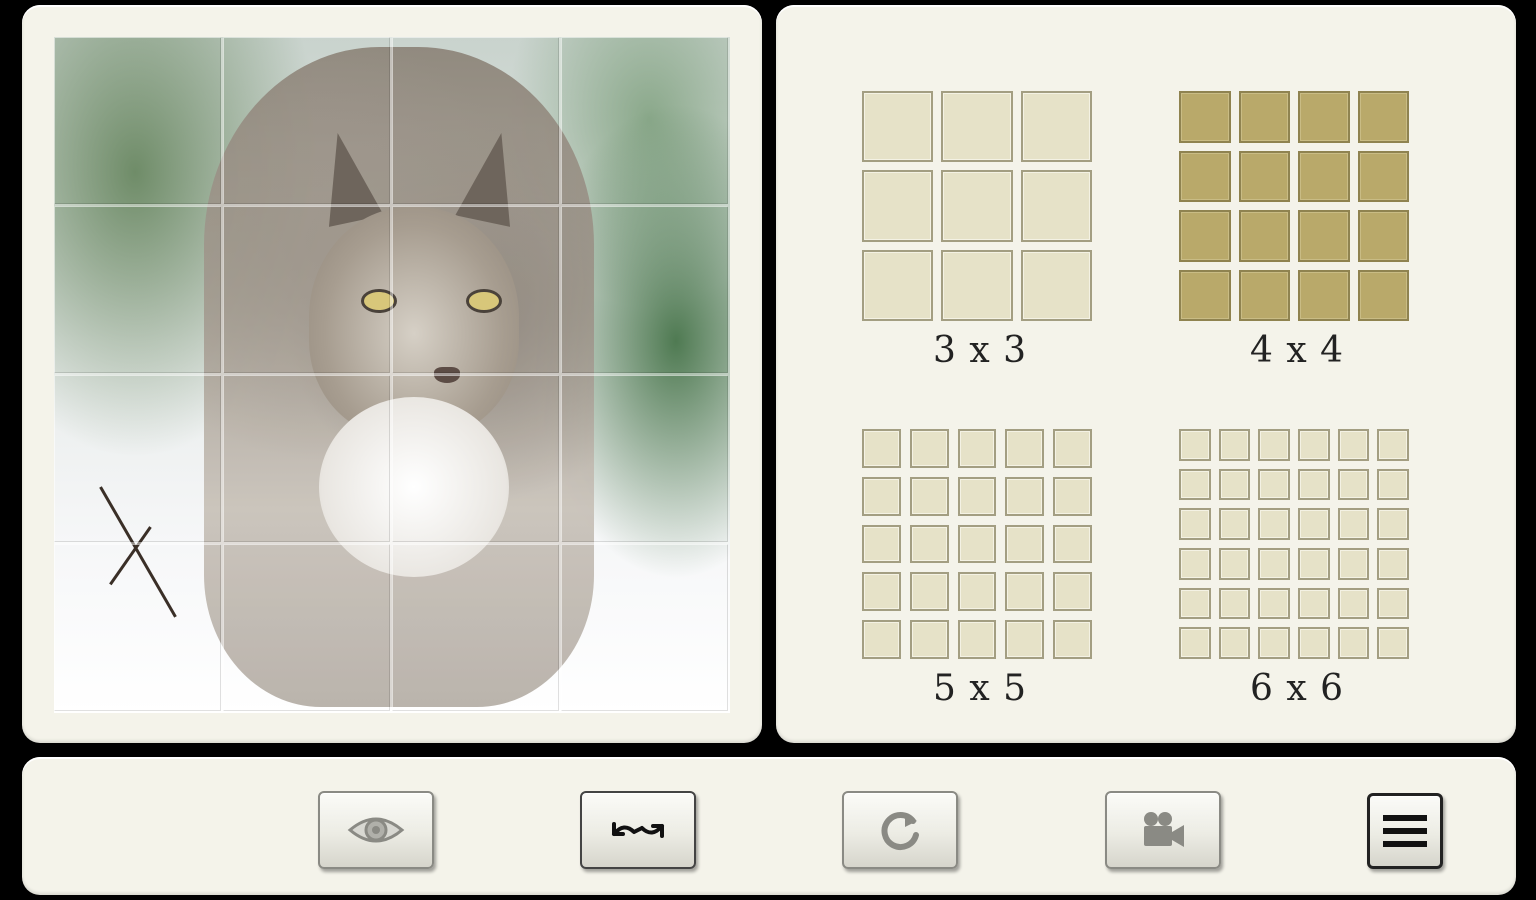  I want to click on size-option-5x5: 5 x 5, so click(986, 568).